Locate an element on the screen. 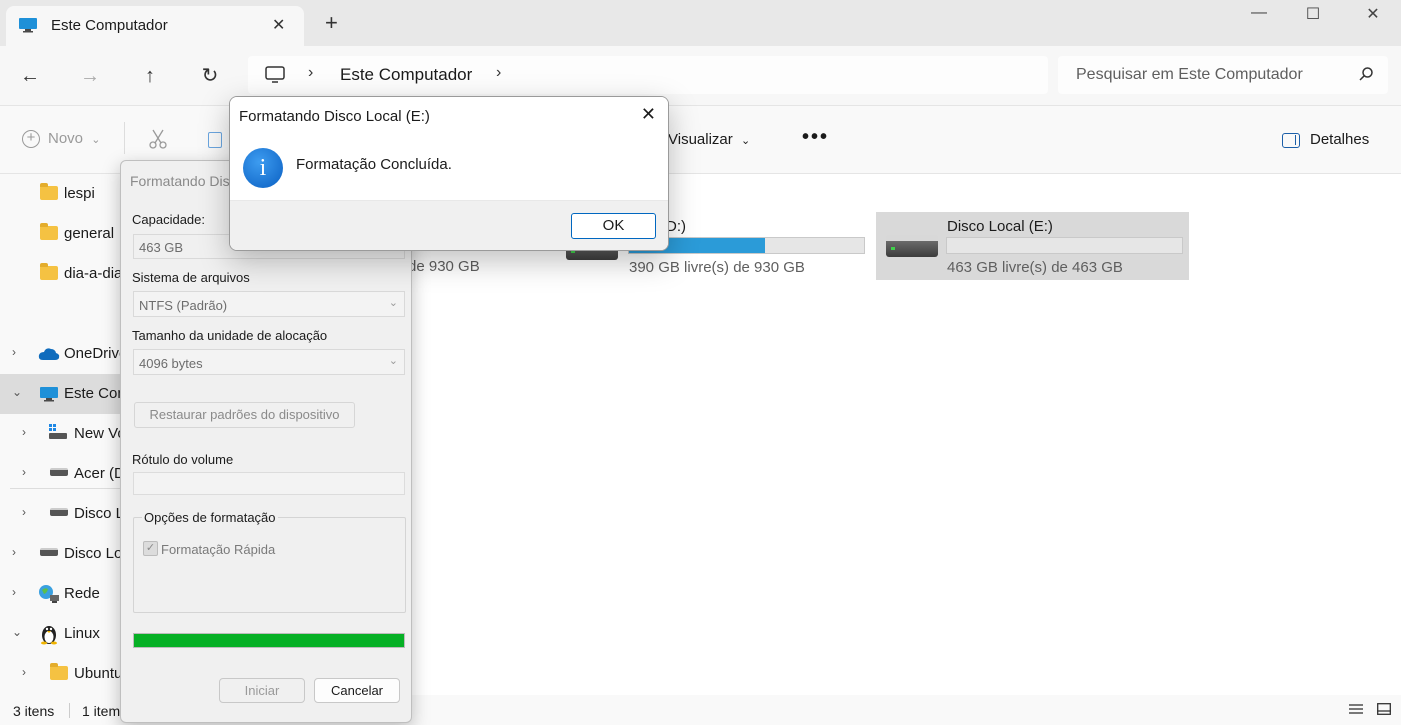 Image resolution: width=1401 pixels, height=725 pixels. sidebar-item-label: dia-a-dia is located at coordinates (93, 273).